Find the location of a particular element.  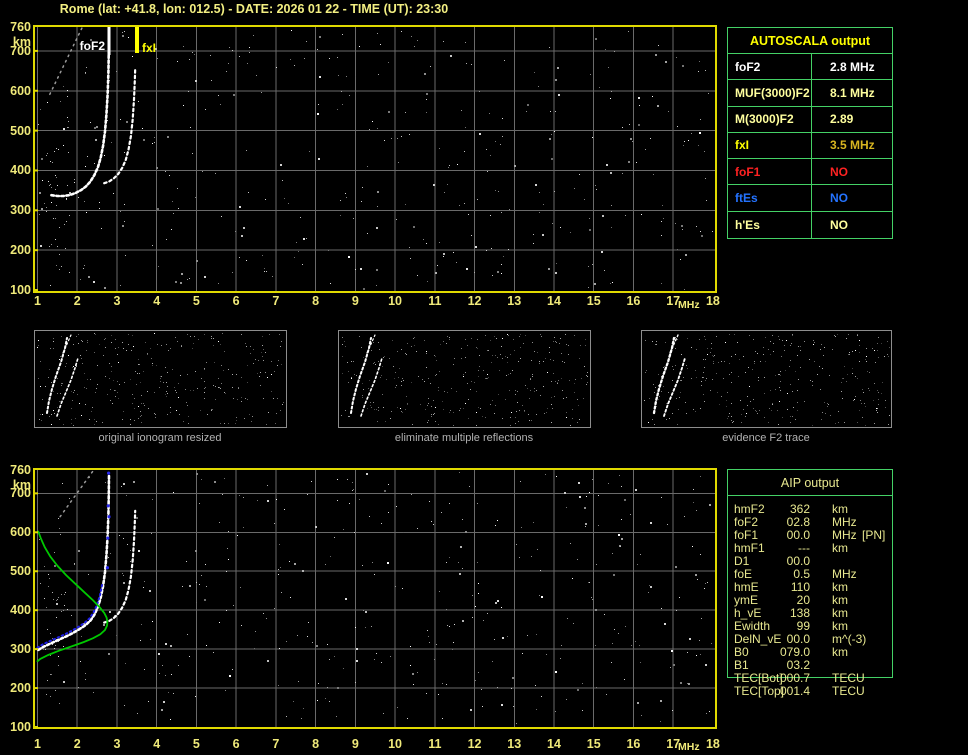

aip-row-extra: [PN] is located at coordinates (874, 535).